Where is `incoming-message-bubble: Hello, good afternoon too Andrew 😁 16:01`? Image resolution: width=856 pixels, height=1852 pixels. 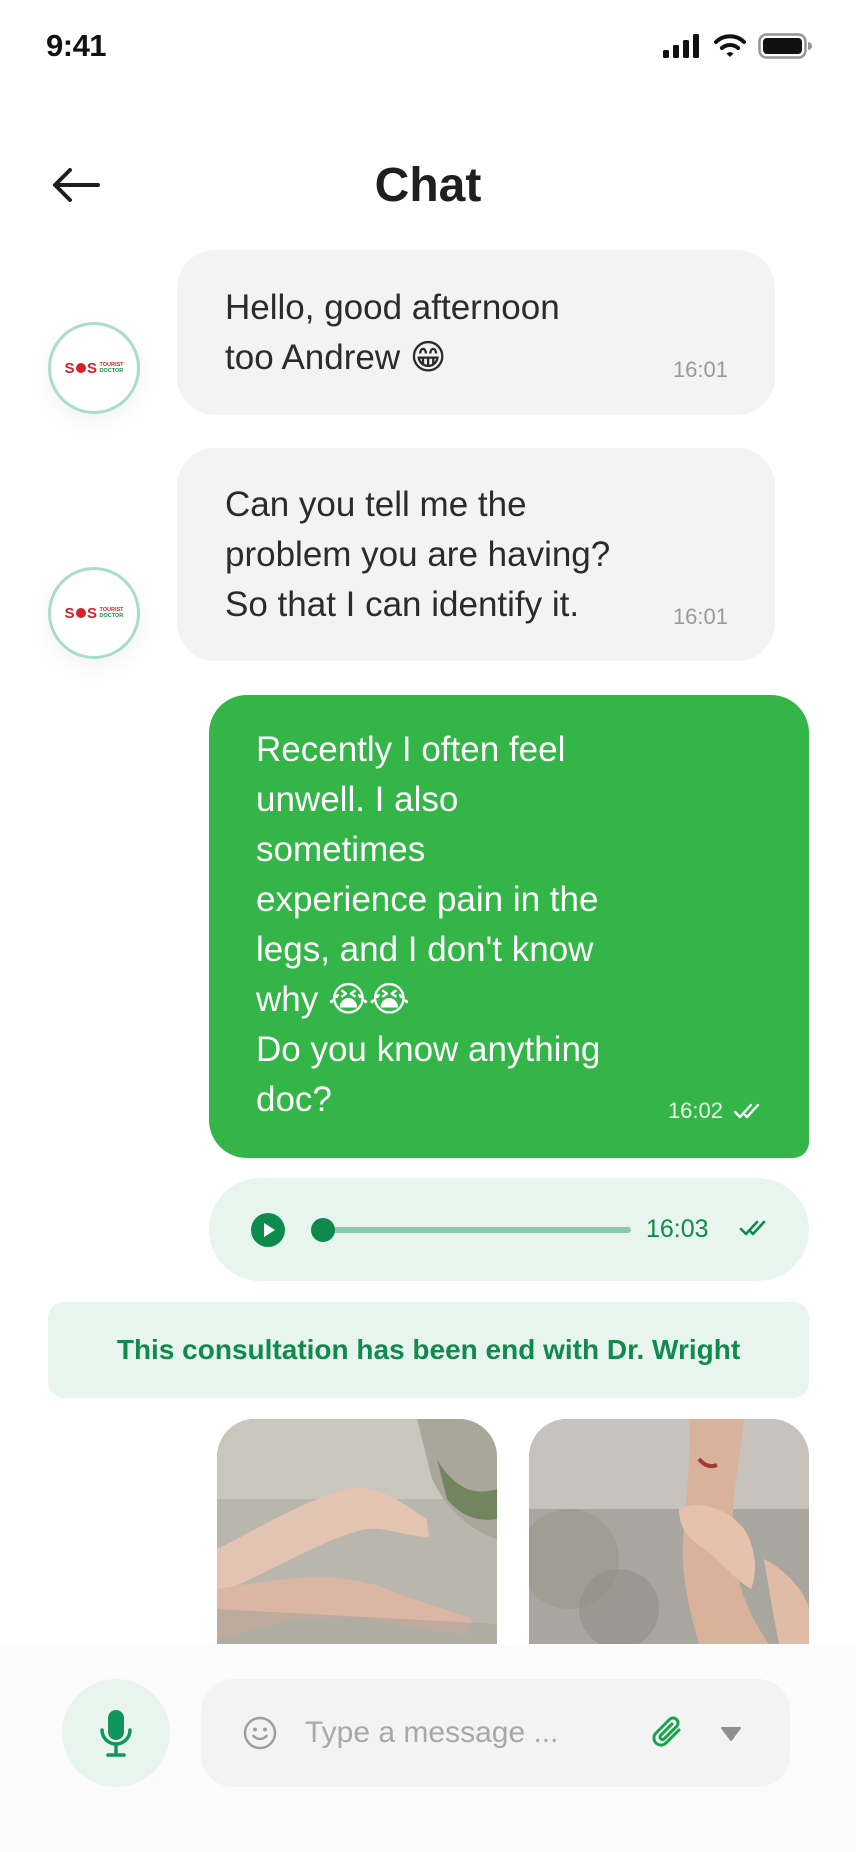
incoming-message-bubble: Hello, good afternoon too Andrew 😁 16:01 is located at coordinates (476, 332).